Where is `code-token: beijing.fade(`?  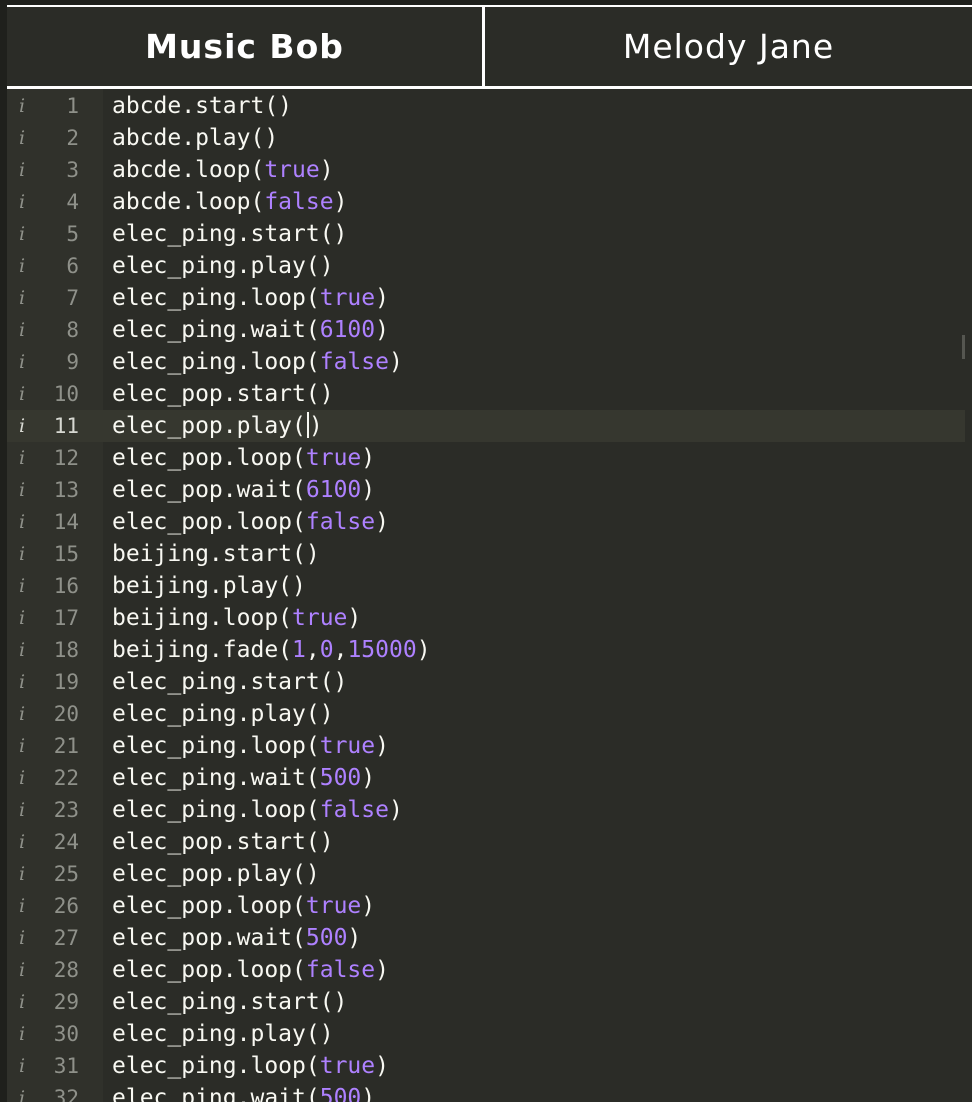
code-token: beijing.fade( is located at coordinates (202, 650).